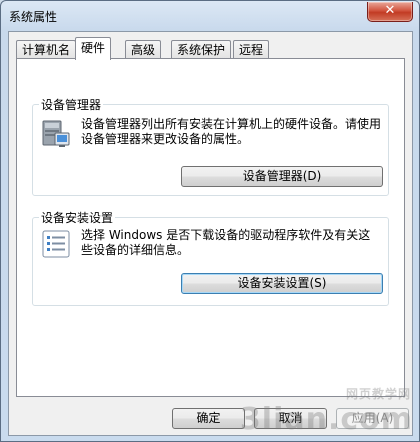 The height and width of the screenshot is (442, 420). Describe the element at coordinates (71, 104) in the screenshot. I see `device-manager-heading: 设备管理器` at that location.